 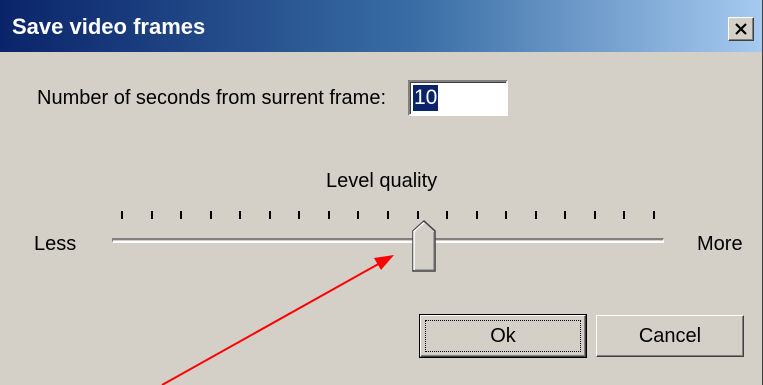 I want to click on cancel-button: Cancel, so click(x=670, y=336).